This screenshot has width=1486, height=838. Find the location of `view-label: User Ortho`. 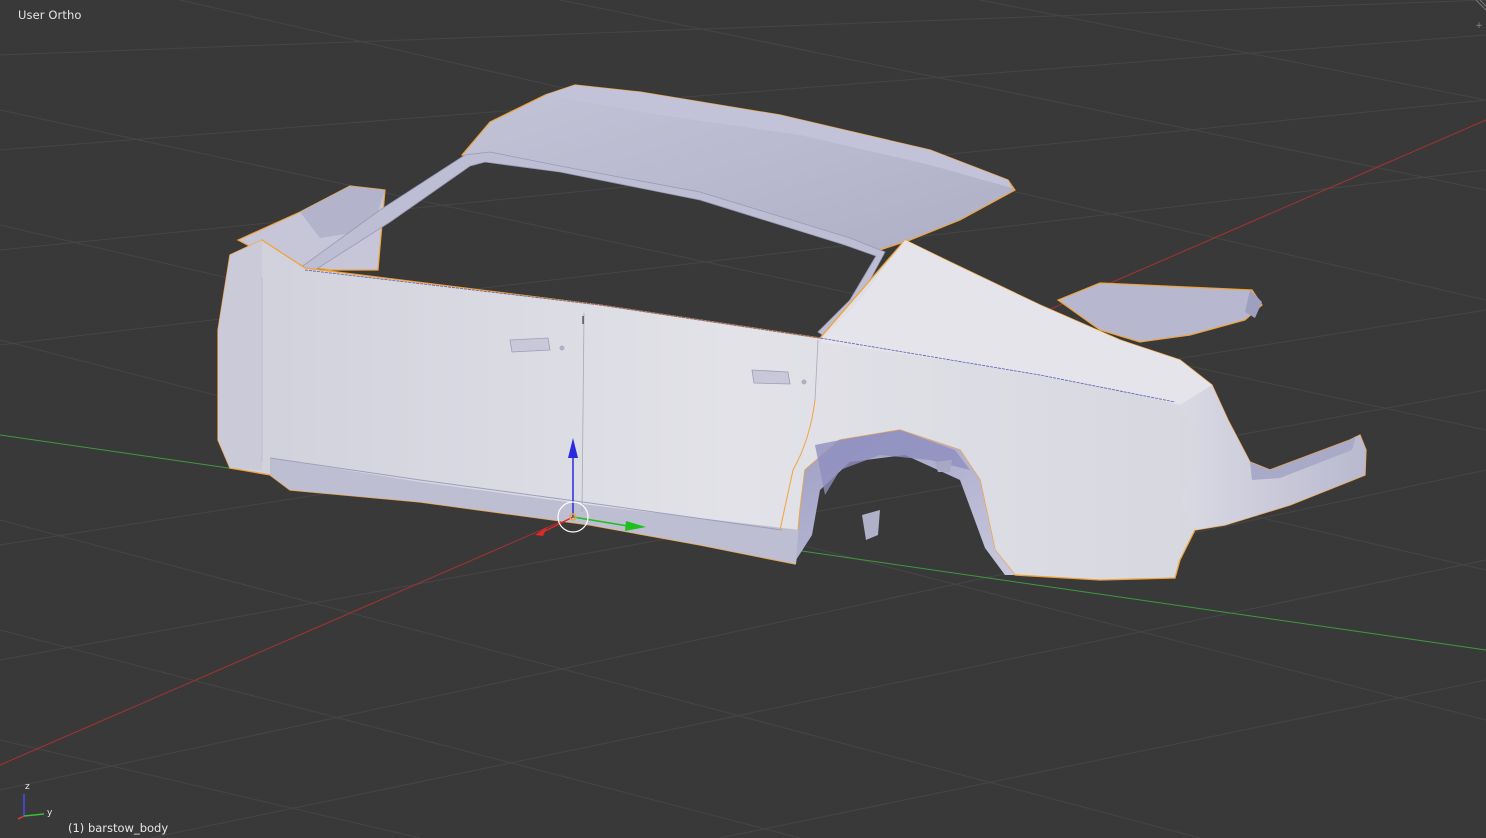

view-label: User Ortho is located at coordinates (50, 15).